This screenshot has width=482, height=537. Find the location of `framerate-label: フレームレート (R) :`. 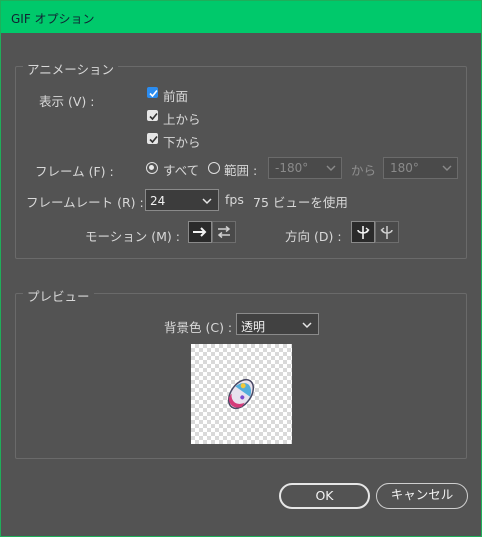

framerate-label: フレームレート (R) : is located at coordinates (85, 202).